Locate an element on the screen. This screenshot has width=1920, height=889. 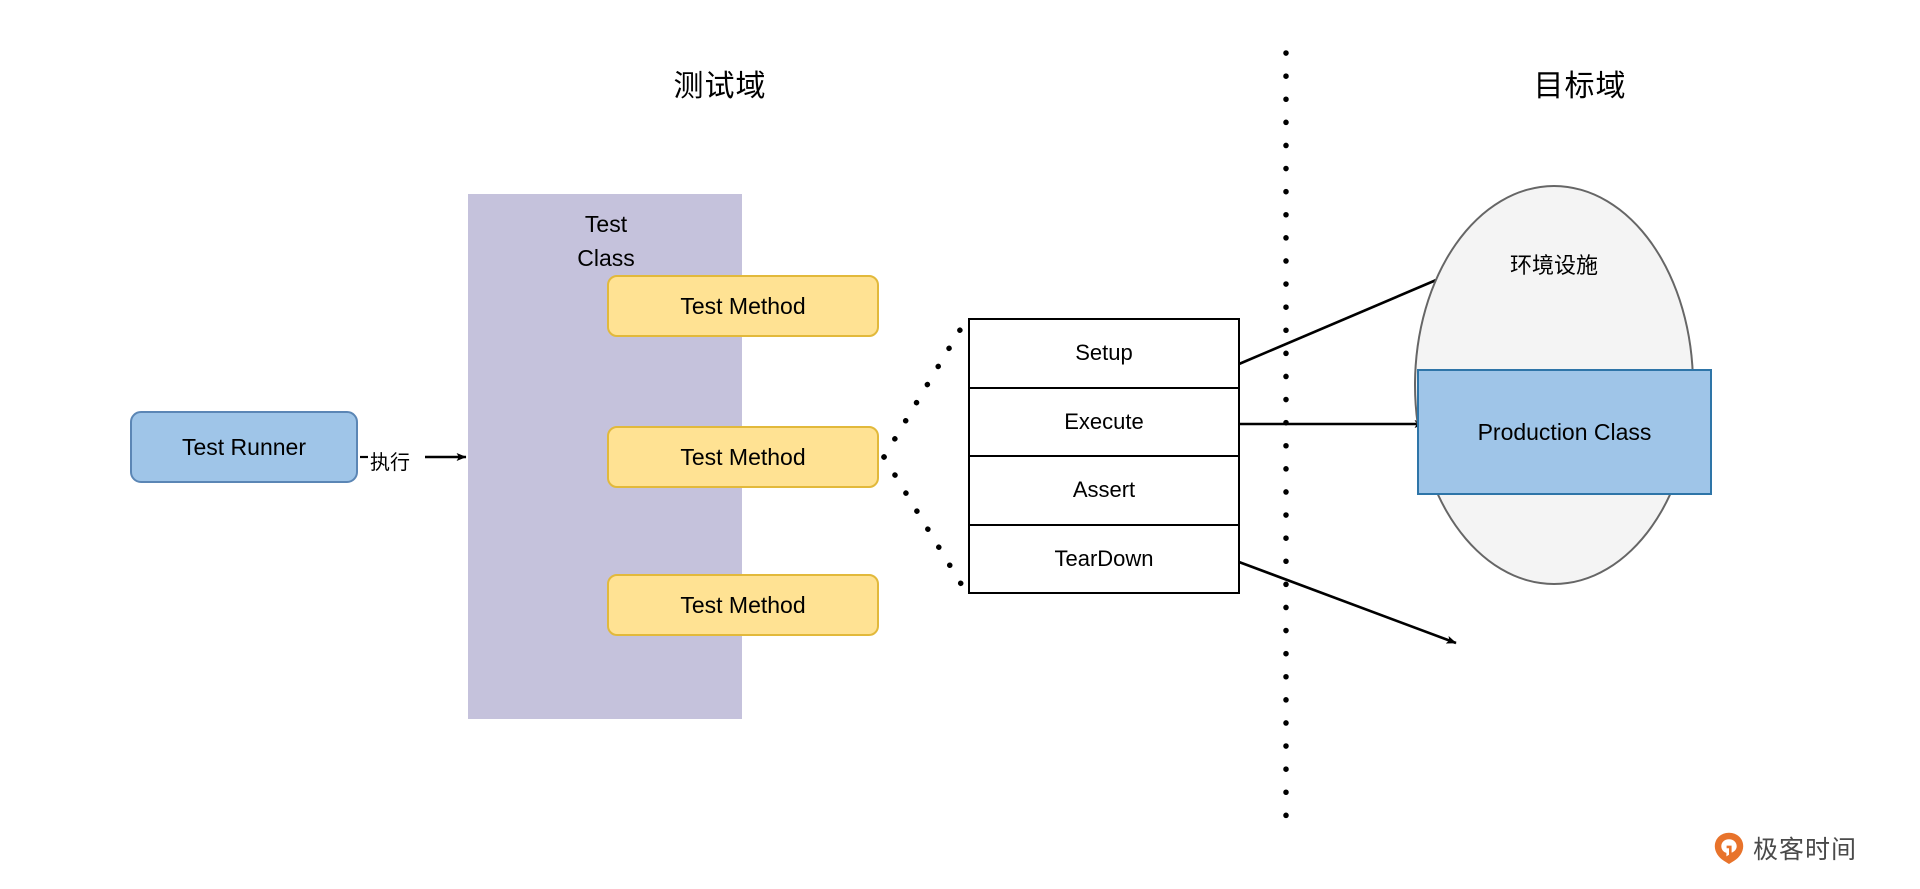
watermark-text: 极客时间 is located at coordinates (1805, 850).